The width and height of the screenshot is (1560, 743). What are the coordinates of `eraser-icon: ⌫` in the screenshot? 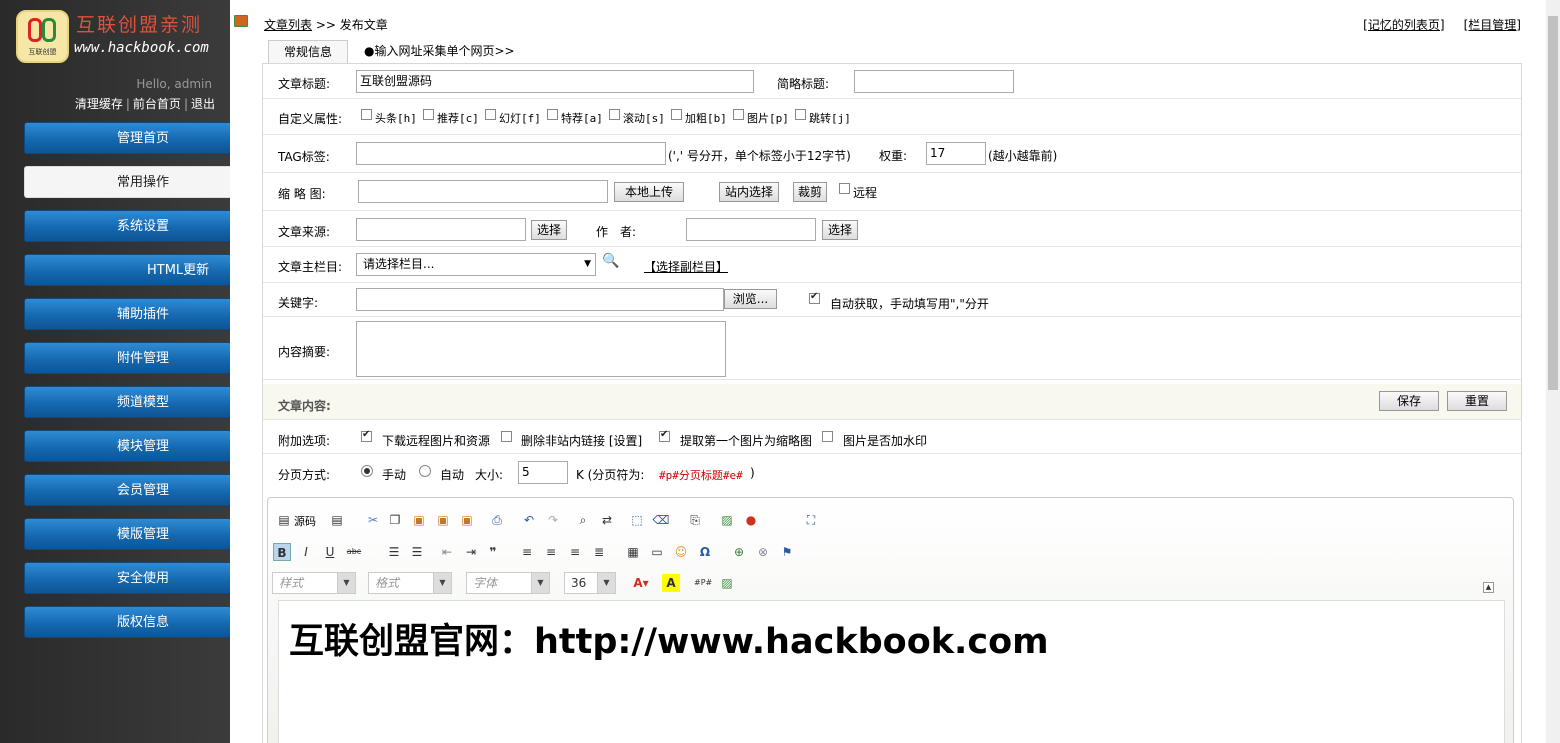 It's located at (661, 520).